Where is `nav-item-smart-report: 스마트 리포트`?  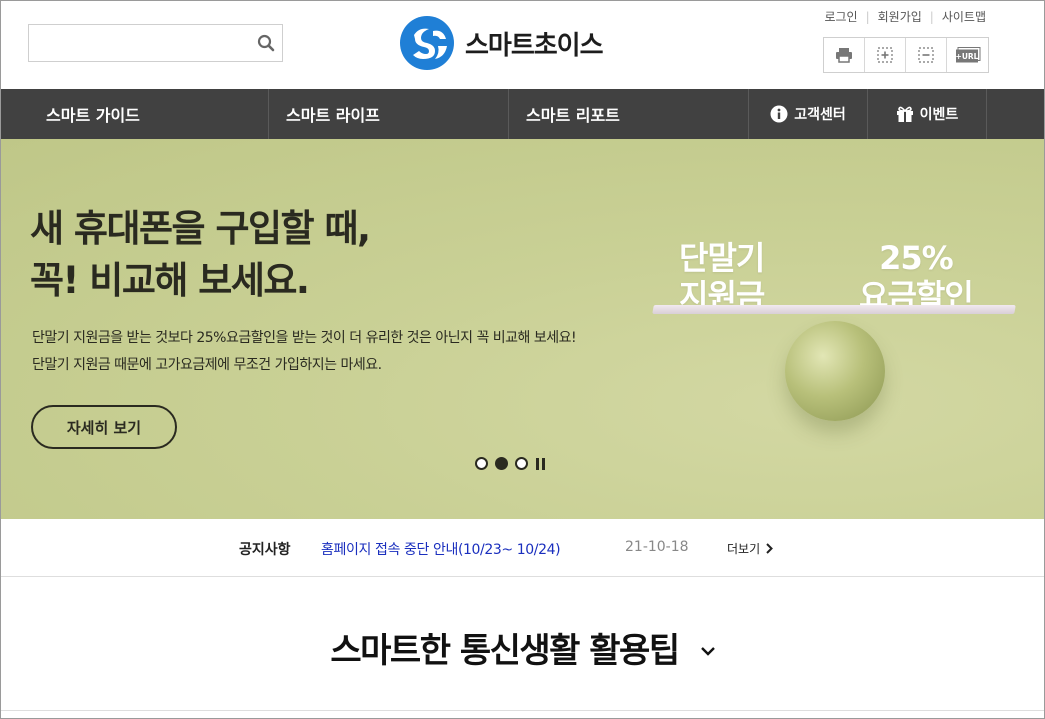 nav-item-smart-report: 스마트 리포트 is located at coordinates (629, 114).